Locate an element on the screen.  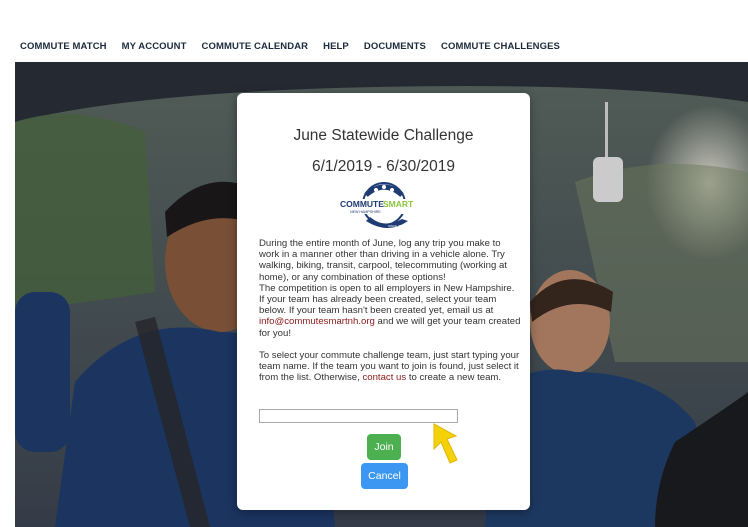
commutesmart-logo-icon: COMMUTE SMART NEW HAMPSHIRE SINCE 2007 is located at coordinates (384, 205).